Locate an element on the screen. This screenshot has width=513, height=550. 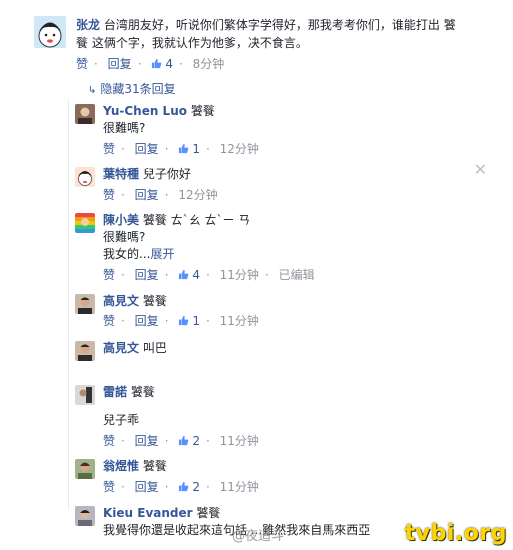
post-text-line2: 餮 这俩个字，我就认作为他爹，决不食言。 is located at coordinates (192, 43).